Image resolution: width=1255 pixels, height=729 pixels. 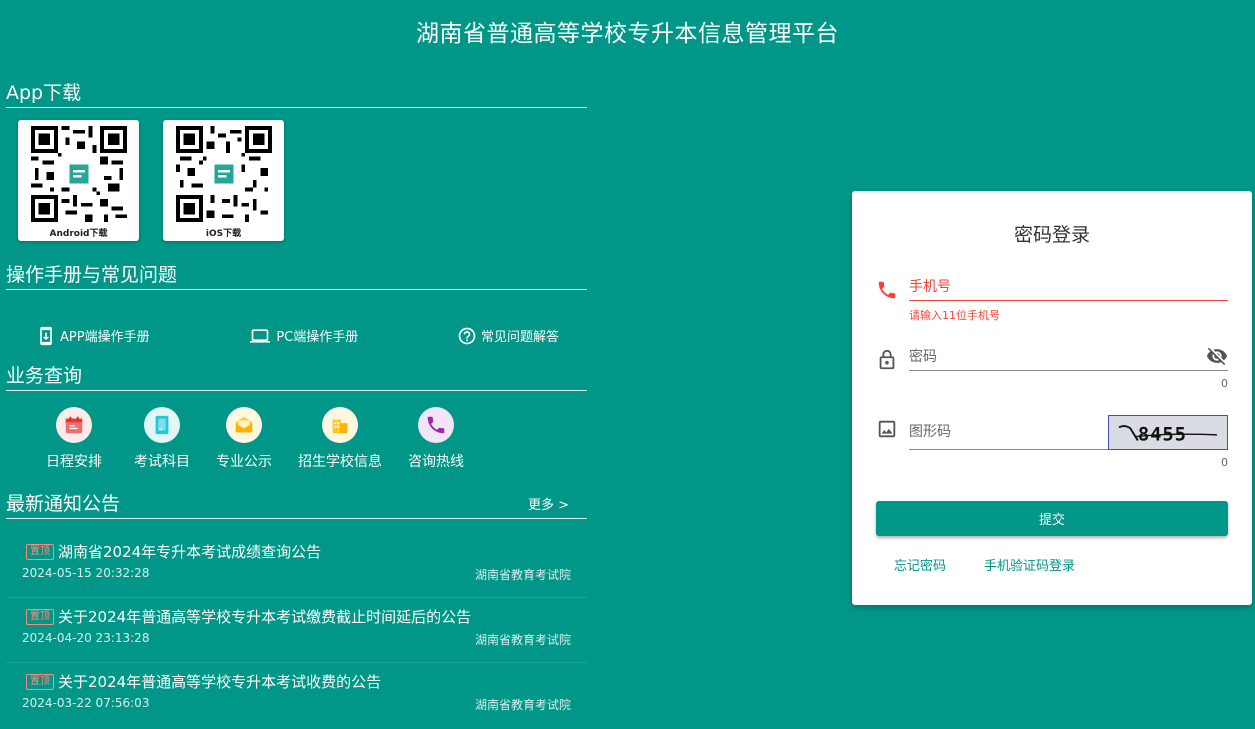 What do you see at coordinates (162, 462) in the screenshot?
I see `exam-subjects-label: 考试科目` at bounding box center [162, 462].